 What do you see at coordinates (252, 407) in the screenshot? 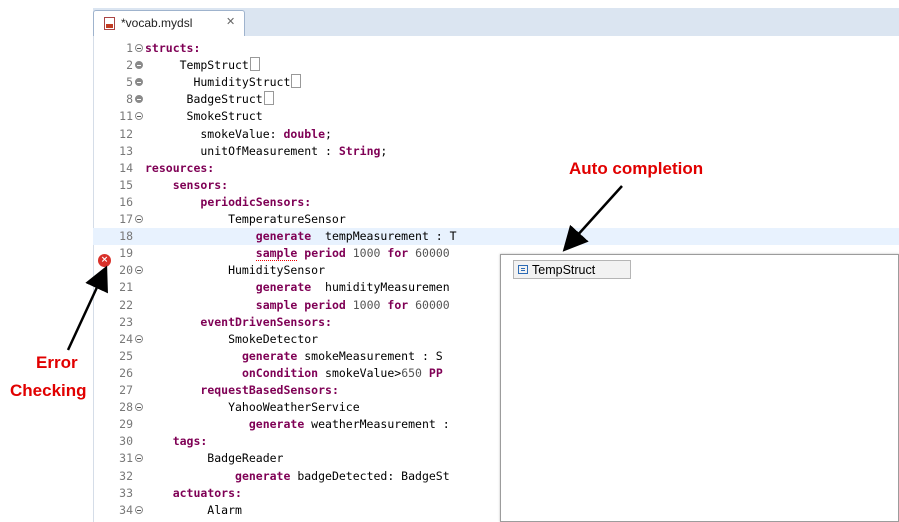
I see `code-text: YahooWeatherService` at bounding box center [252, 407].